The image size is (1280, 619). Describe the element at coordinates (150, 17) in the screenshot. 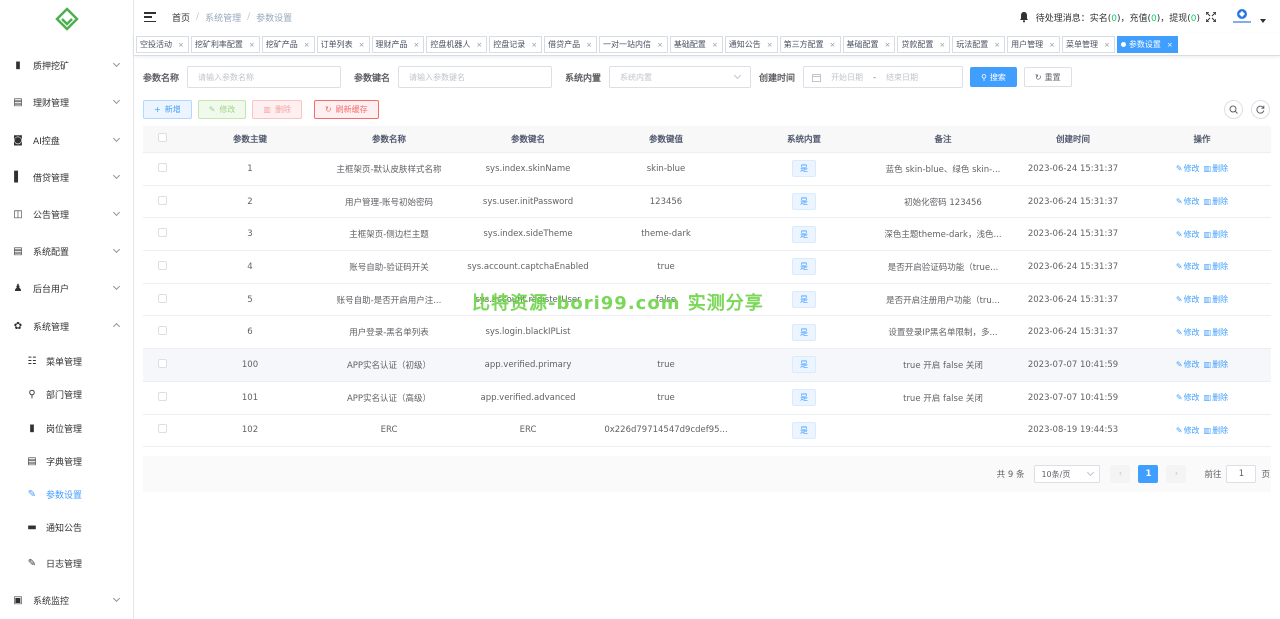

I see `hamburger-icon` at that location.